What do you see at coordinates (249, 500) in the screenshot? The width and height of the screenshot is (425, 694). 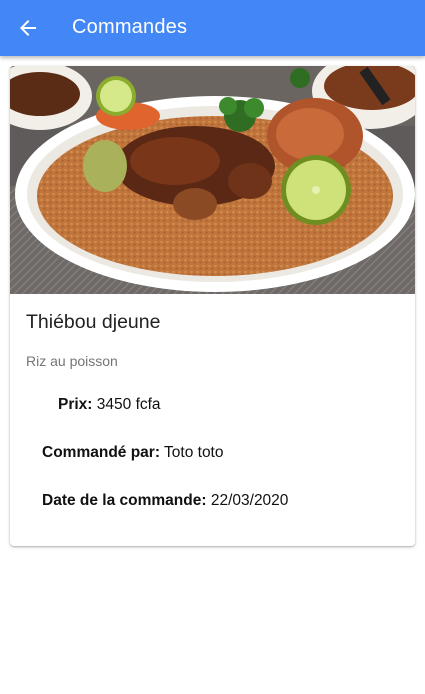 I see `order-date-value: 22/03/2020` at bounding box center [249, 500].